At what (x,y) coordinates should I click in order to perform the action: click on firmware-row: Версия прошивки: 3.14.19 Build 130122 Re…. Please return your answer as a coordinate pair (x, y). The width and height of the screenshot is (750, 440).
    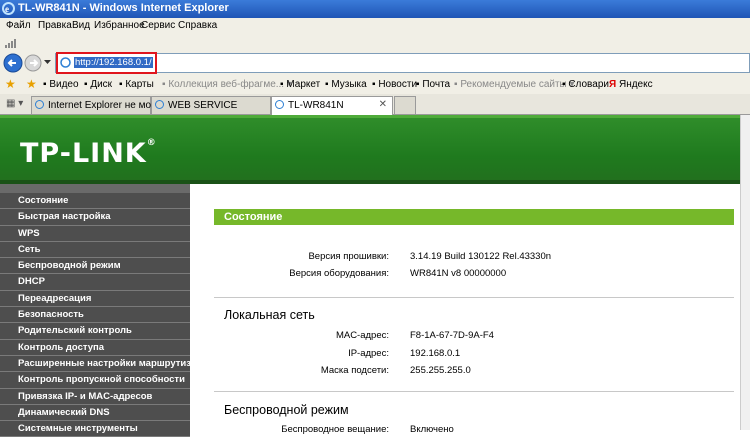
    Looking at the image, I should click on (474, 259).